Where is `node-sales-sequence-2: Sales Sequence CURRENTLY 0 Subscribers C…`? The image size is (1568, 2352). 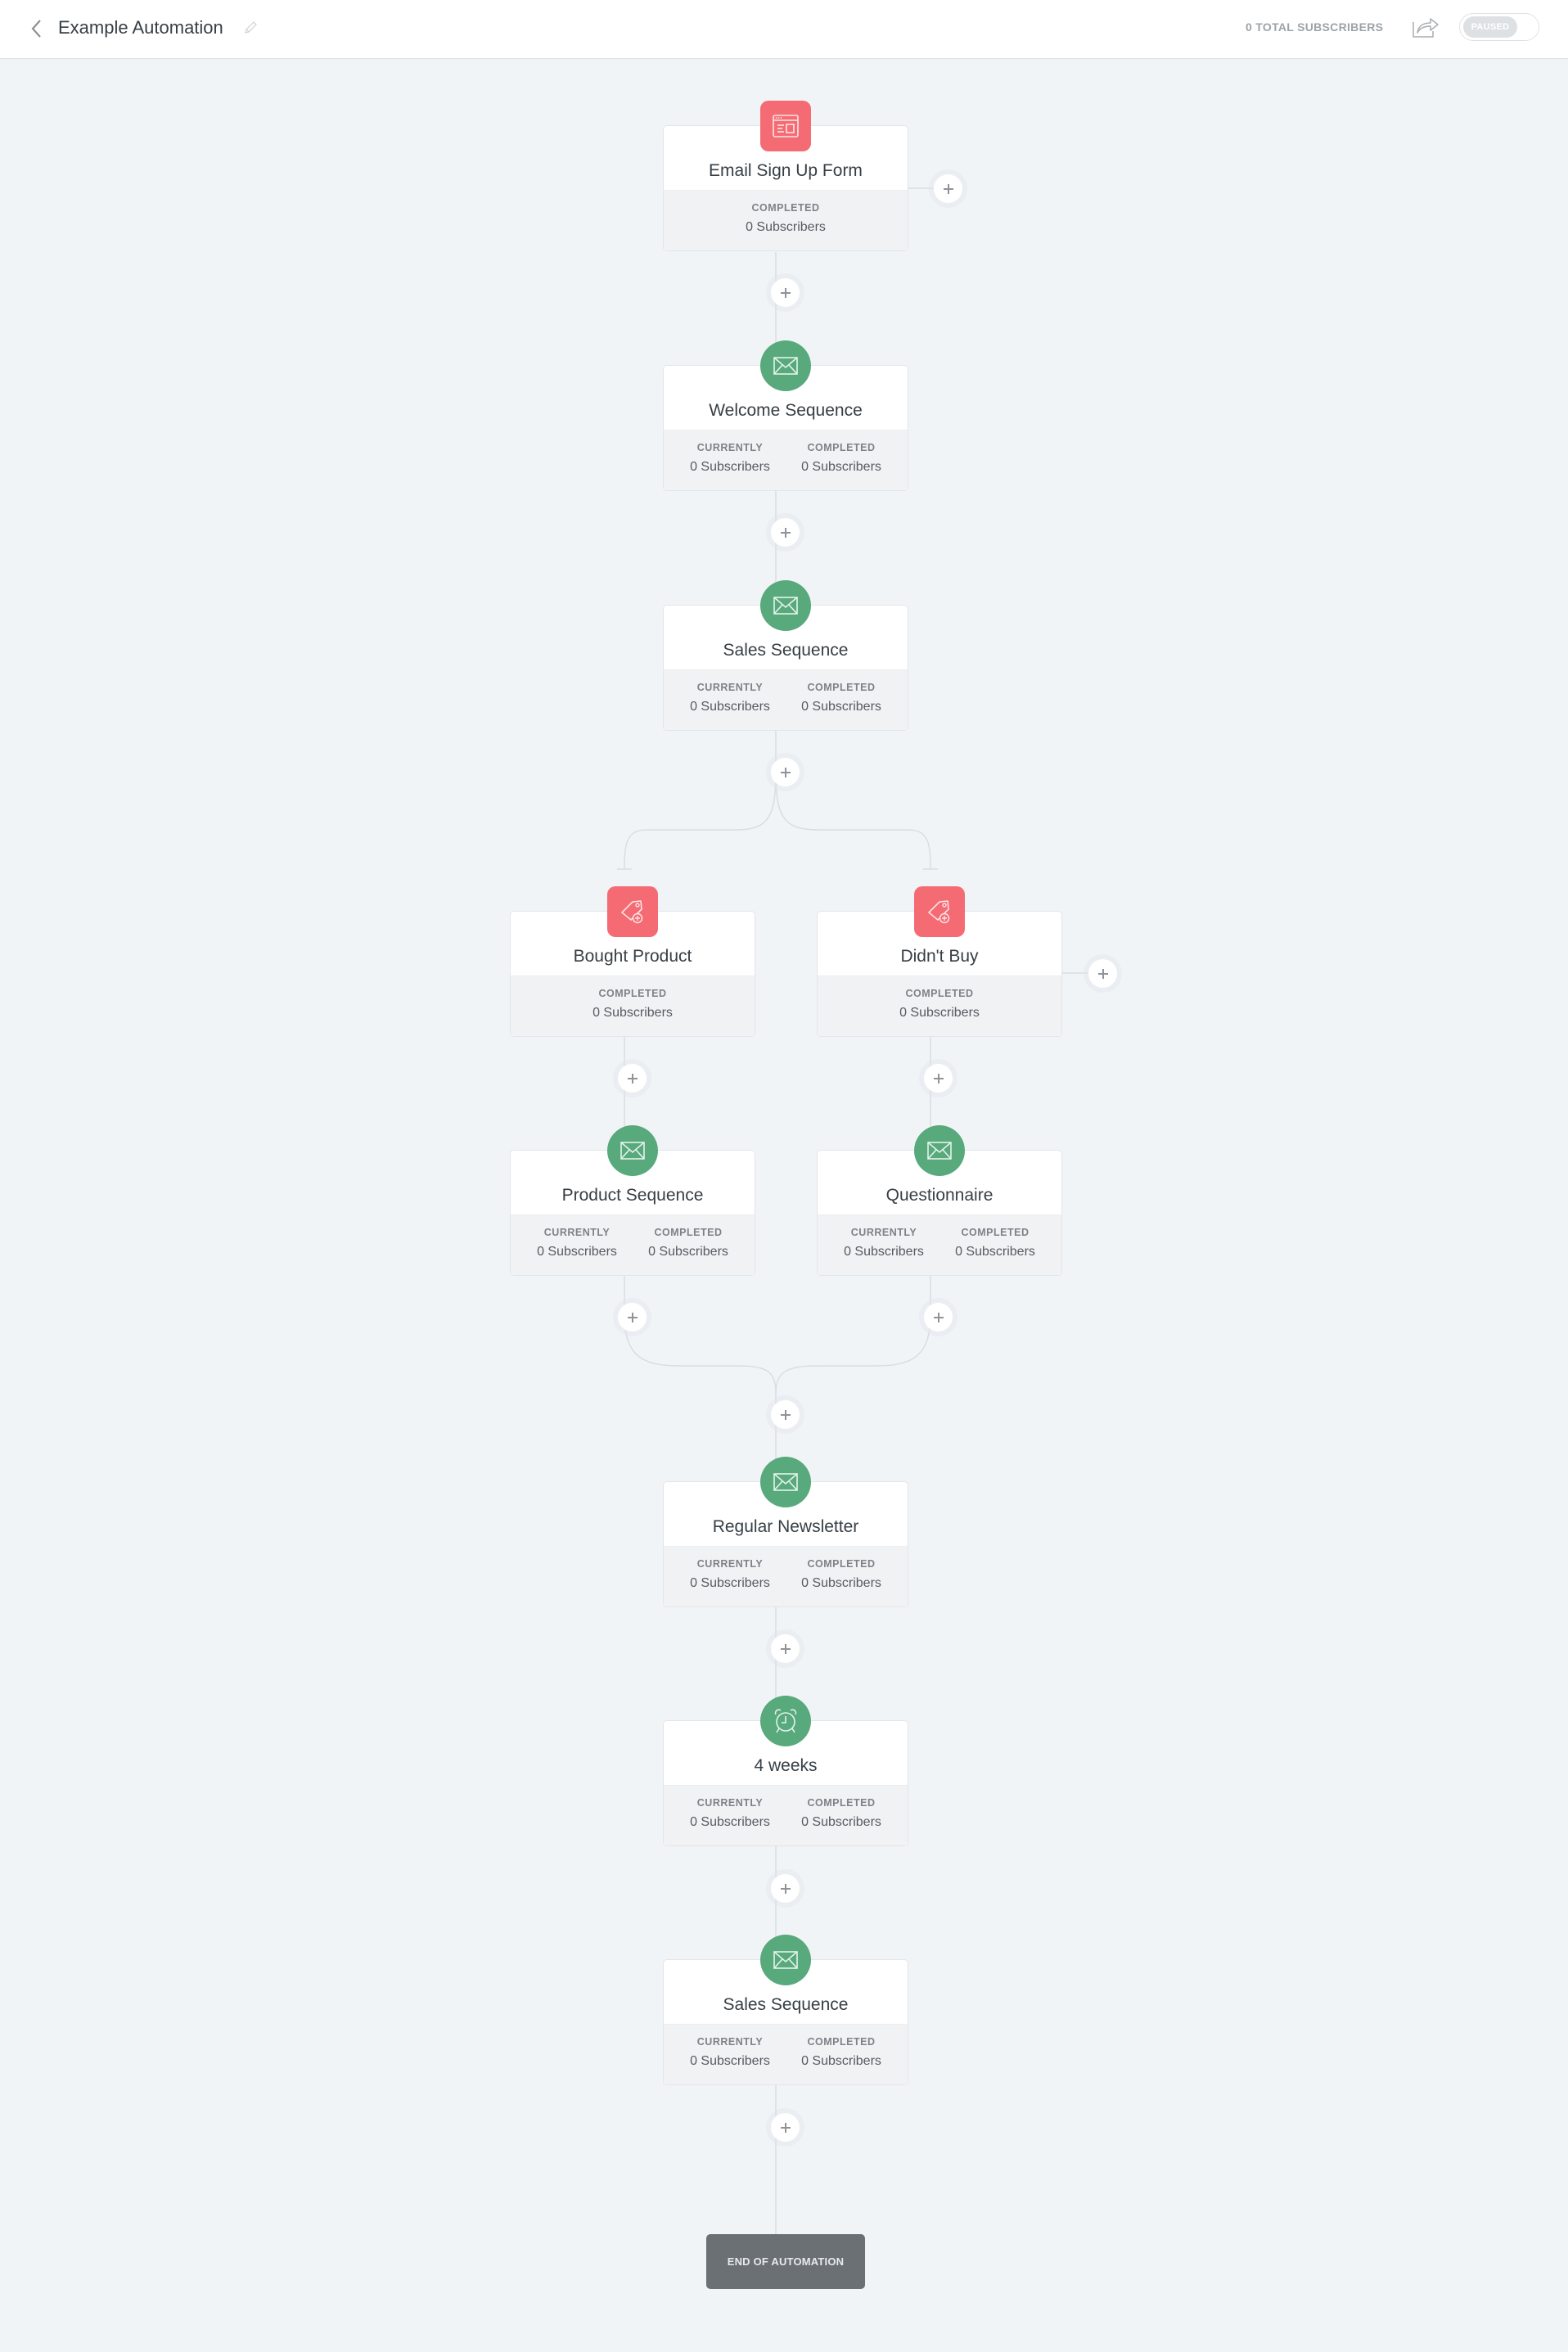
node-sales-sequence-2: Sales Sequence CURRENTLY 0 Subscribers C… is located at coordinates (785, 2010).